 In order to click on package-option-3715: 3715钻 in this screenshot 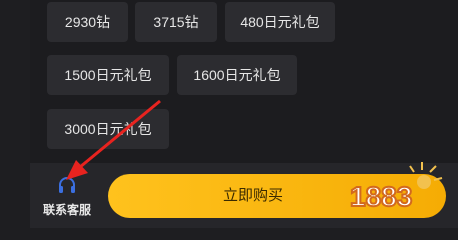, I will do `click(176, 22)`.